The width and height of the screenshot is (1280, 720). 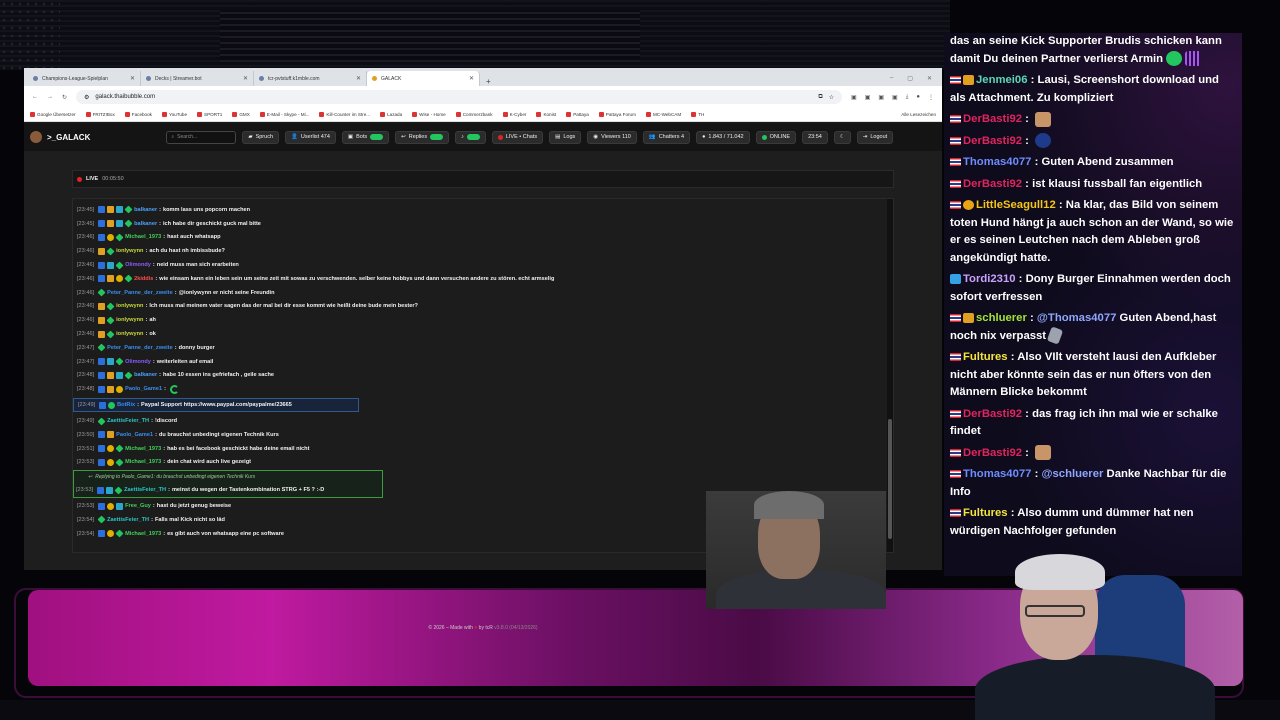 What do you see at coordinates (100, 114) in the screenshot?
I see `bookmark-item: FRITZ!Box` at bounding box center [100, 114].